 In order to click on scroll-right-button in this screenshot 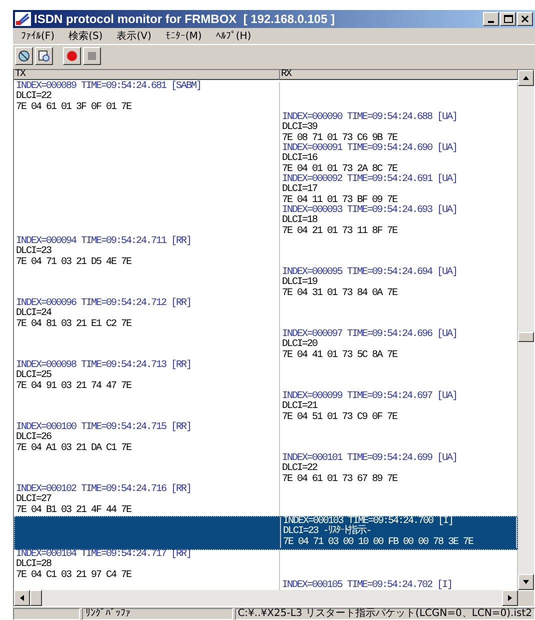, I will do `click(510, 598)`.